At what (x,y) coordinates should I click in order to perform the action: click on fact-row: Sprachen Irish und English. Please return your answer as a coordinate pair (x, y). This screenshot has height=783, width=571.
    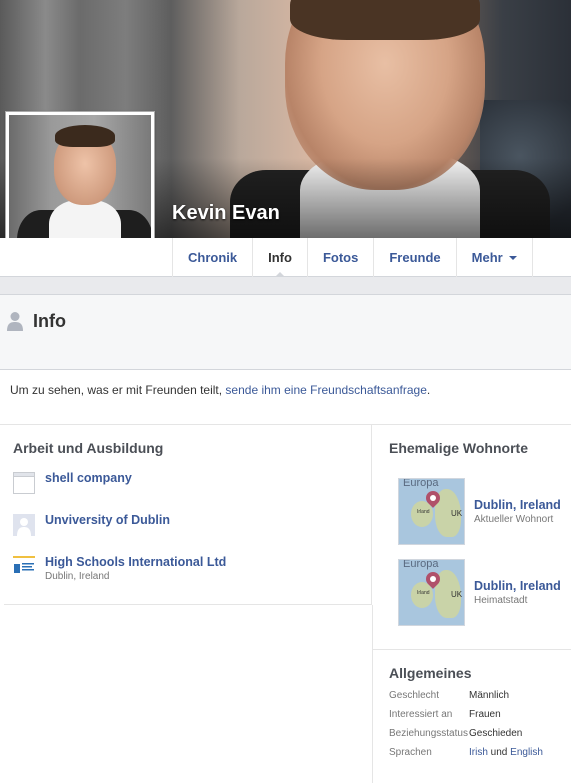
    Looking at the image, I should click on (479, 752).